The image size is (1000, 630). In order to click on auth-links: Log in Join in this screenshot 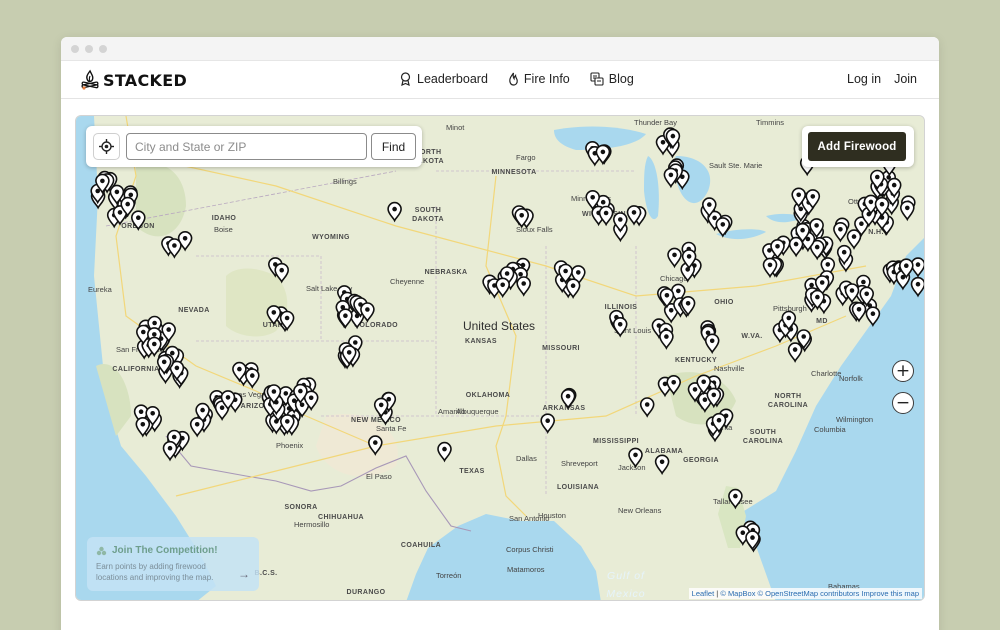, I will do `click(882, 79)`.